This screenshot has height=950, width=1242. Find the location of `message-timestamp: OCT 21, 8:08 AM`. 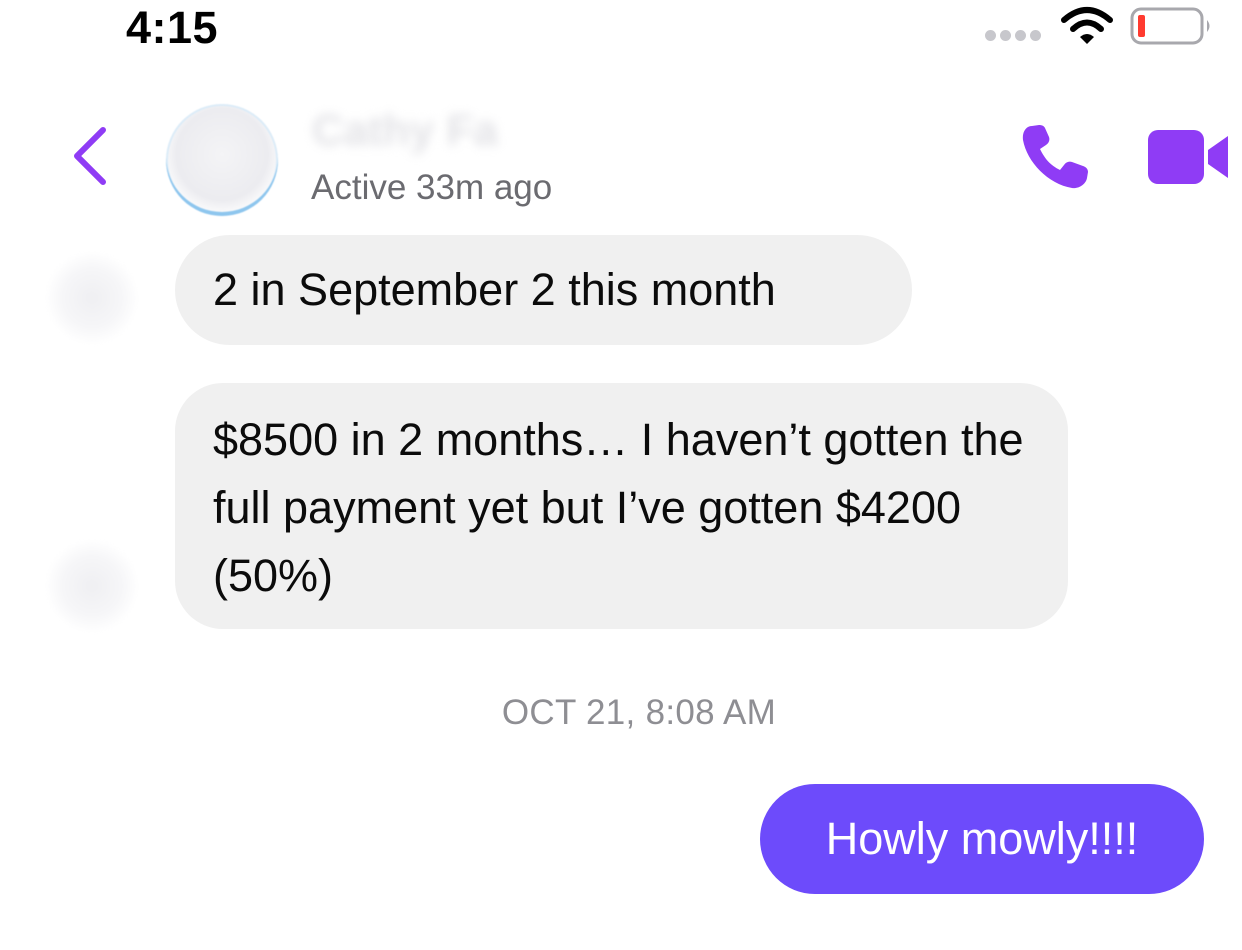

message-timestamp: OCT 21, 8:08 AM is located at coordinates (639, 712).